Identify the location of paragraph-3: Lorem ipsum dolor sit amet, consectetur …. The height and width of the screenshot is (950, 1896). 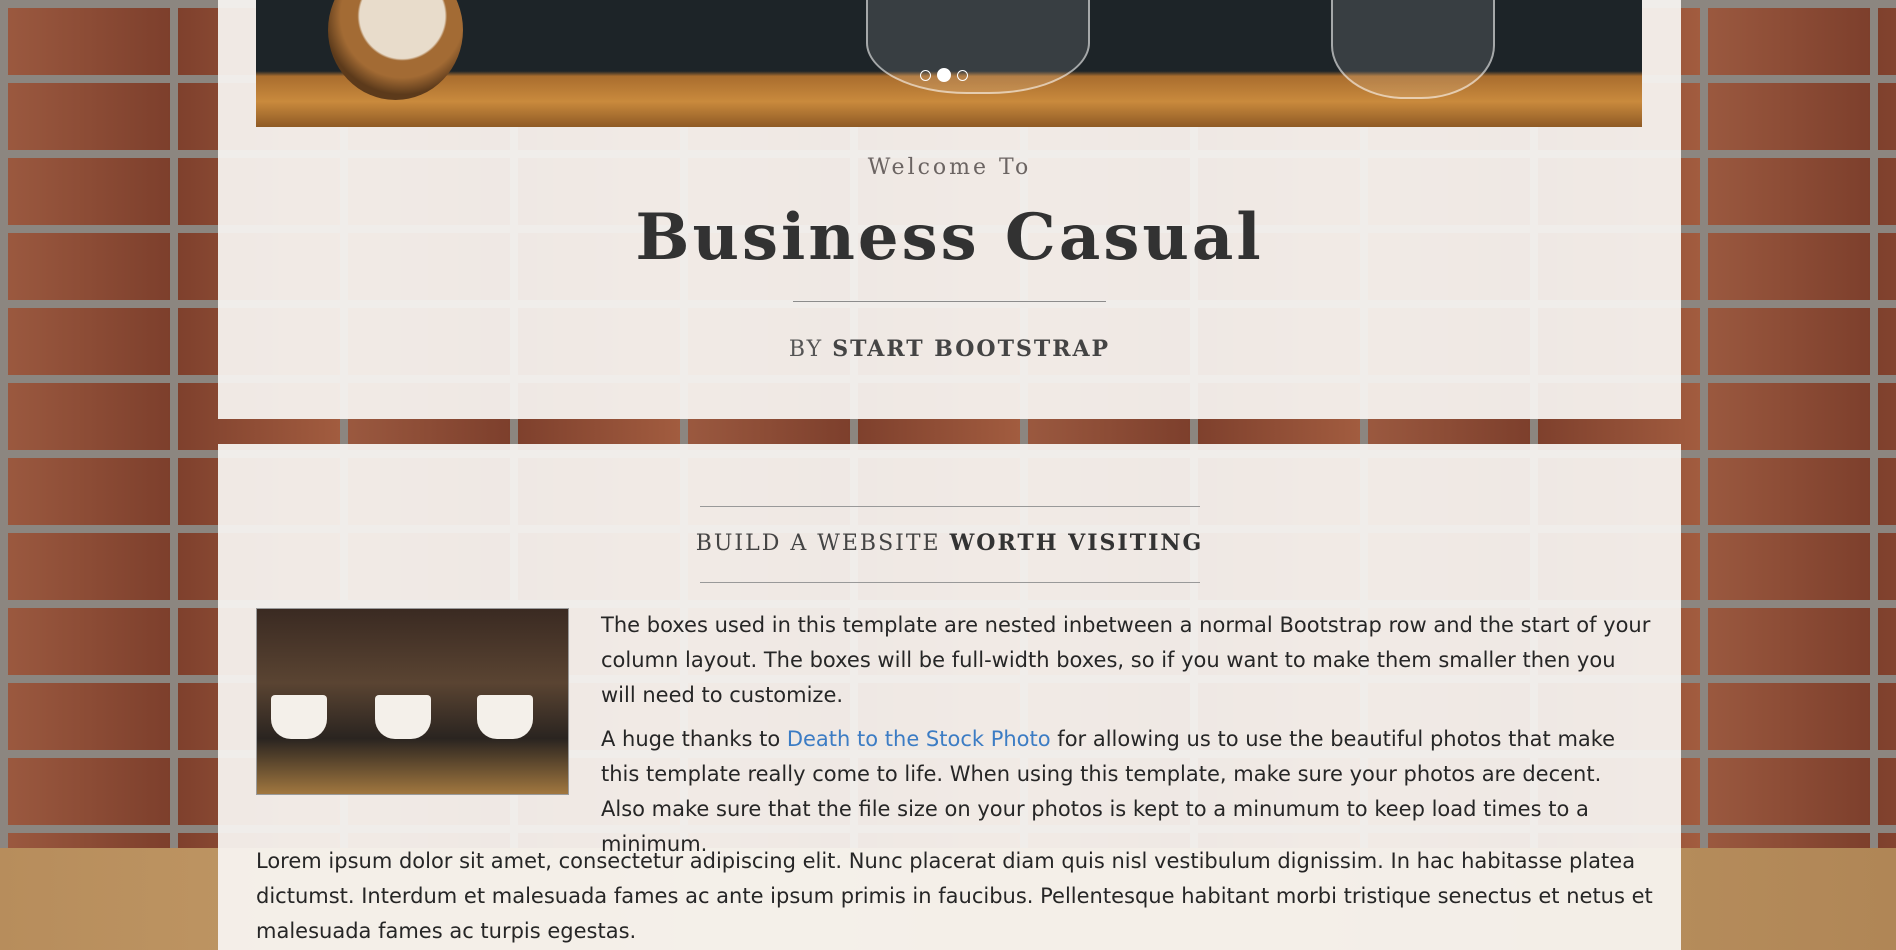
(954, 896).